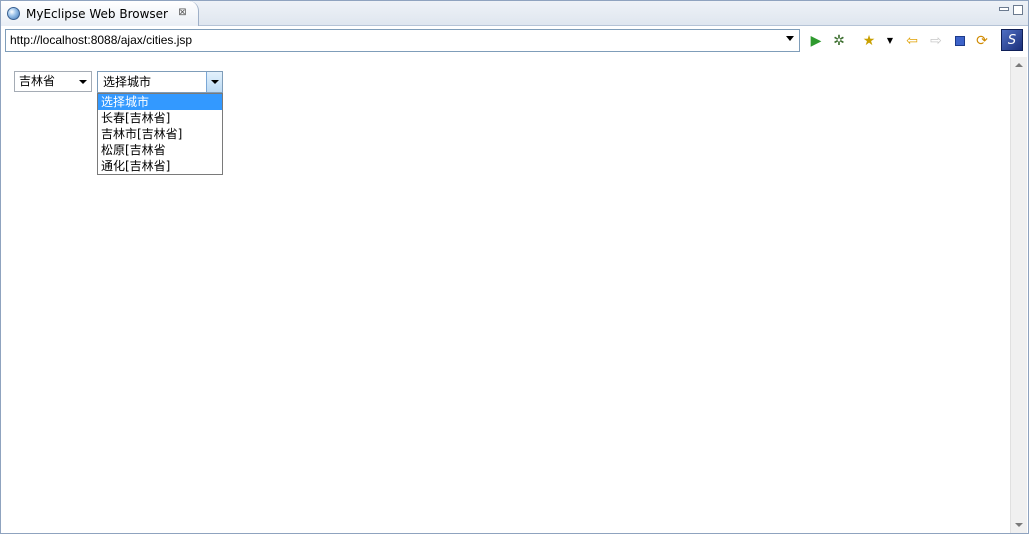  I want to click on favorites-icon: ★, so click(869, 41).